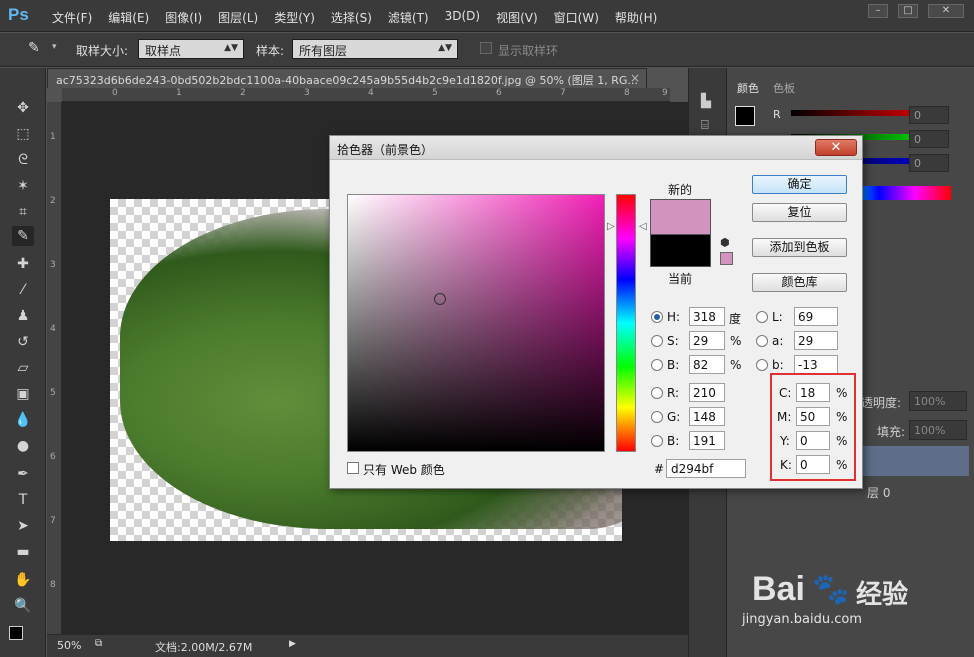 This screenshot has height=657, width=974. What do you see at coordinates (23, 420) in the screenshot?
I see `blur-tool-icon: 💧` at bounding box center [23, 420].